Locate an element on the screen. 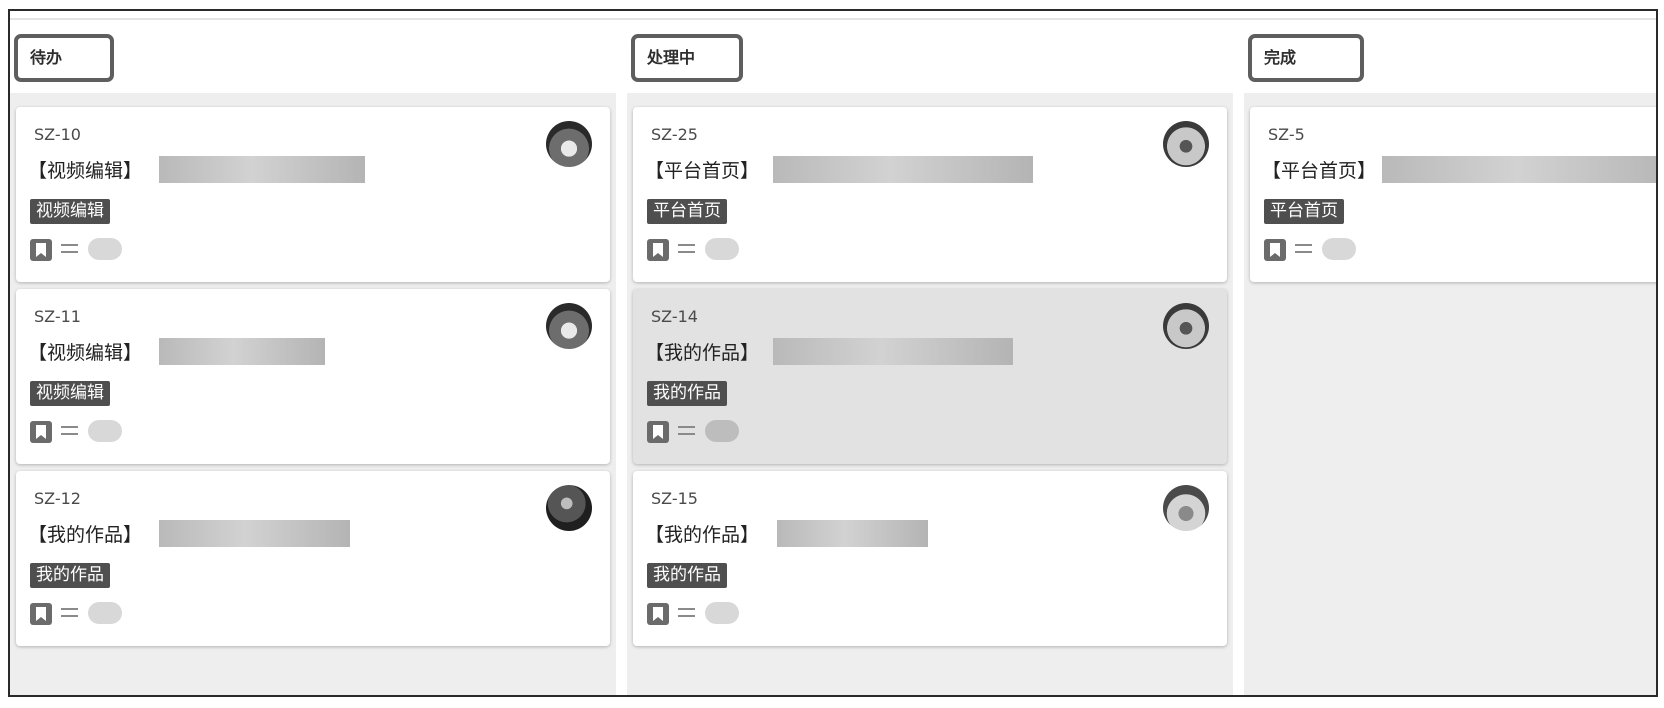  column-header-todo: 待办 is located at coordinates (64, 58).